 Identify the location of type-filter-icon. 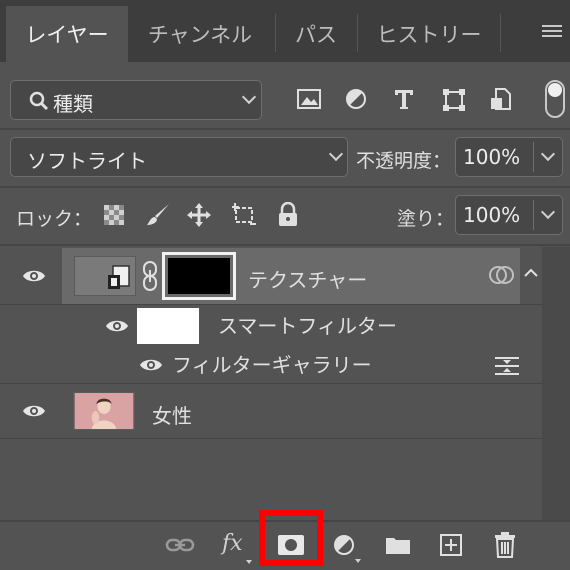
(404, 99).